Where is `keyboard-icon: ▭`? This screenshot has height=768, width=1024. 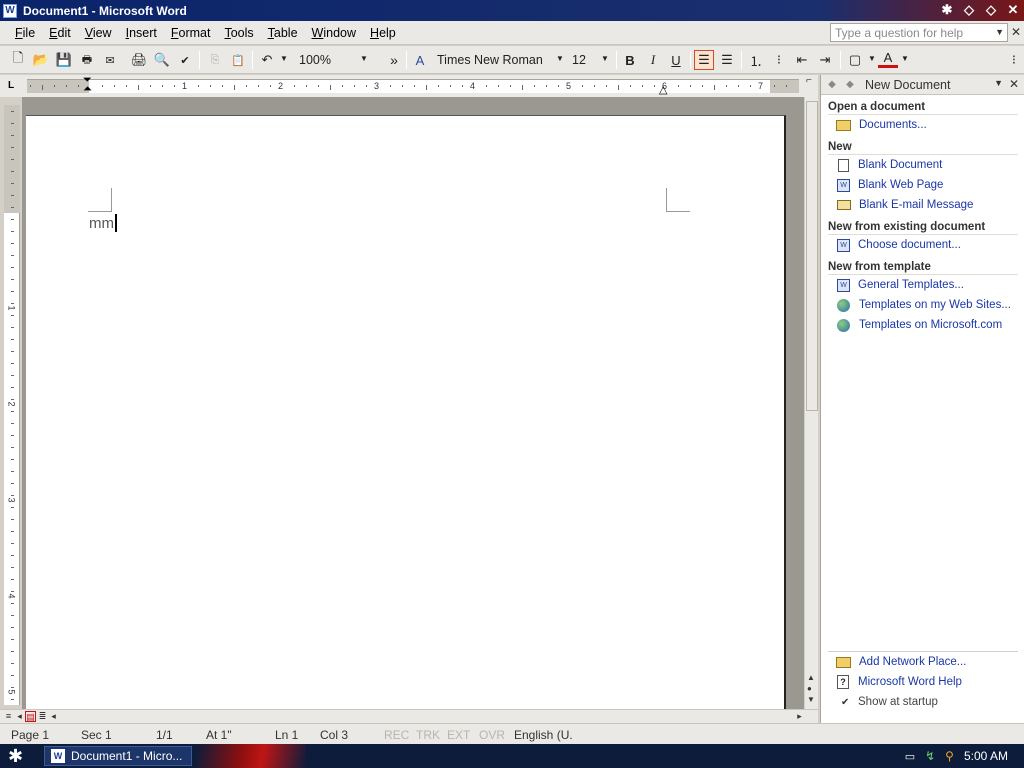
keyboard-icon: ▭ is located at coordinates (910, 756).